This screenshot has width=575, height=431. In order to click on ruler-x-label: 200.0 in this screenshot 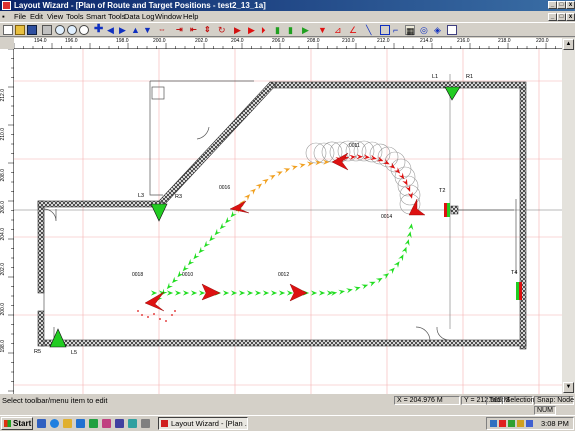, I will do `click(159, 41)`.